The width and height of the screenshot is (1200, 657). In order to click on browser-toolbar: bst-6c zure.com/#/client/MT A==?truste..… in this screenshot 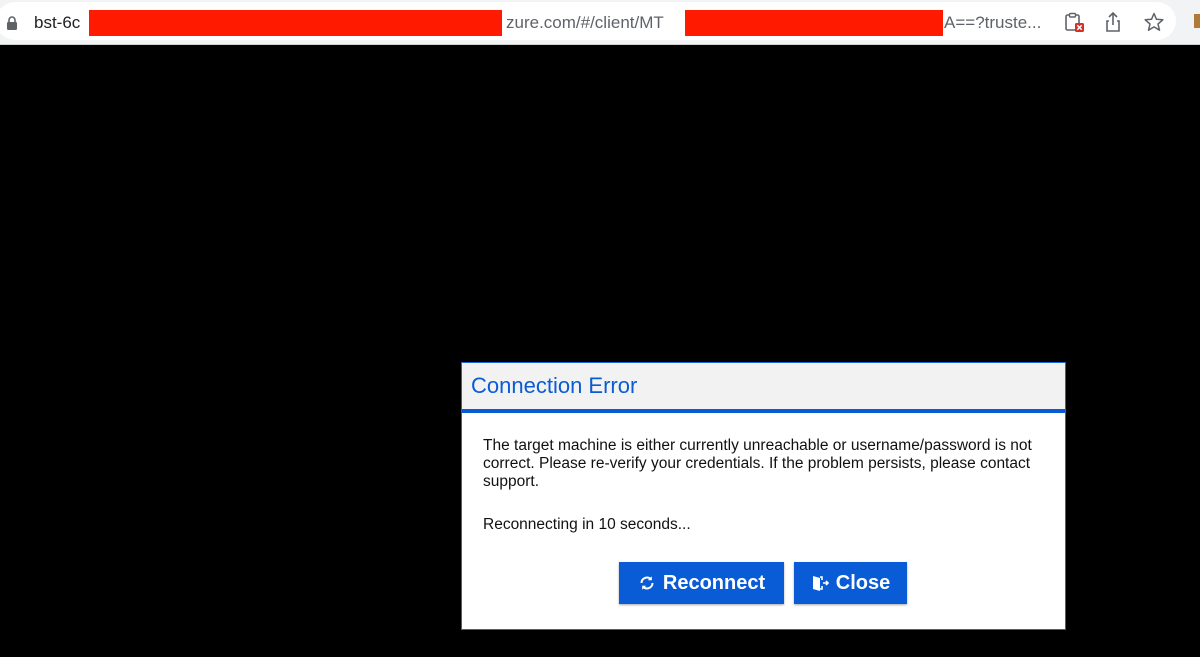, I will do `click(600, 22)`.